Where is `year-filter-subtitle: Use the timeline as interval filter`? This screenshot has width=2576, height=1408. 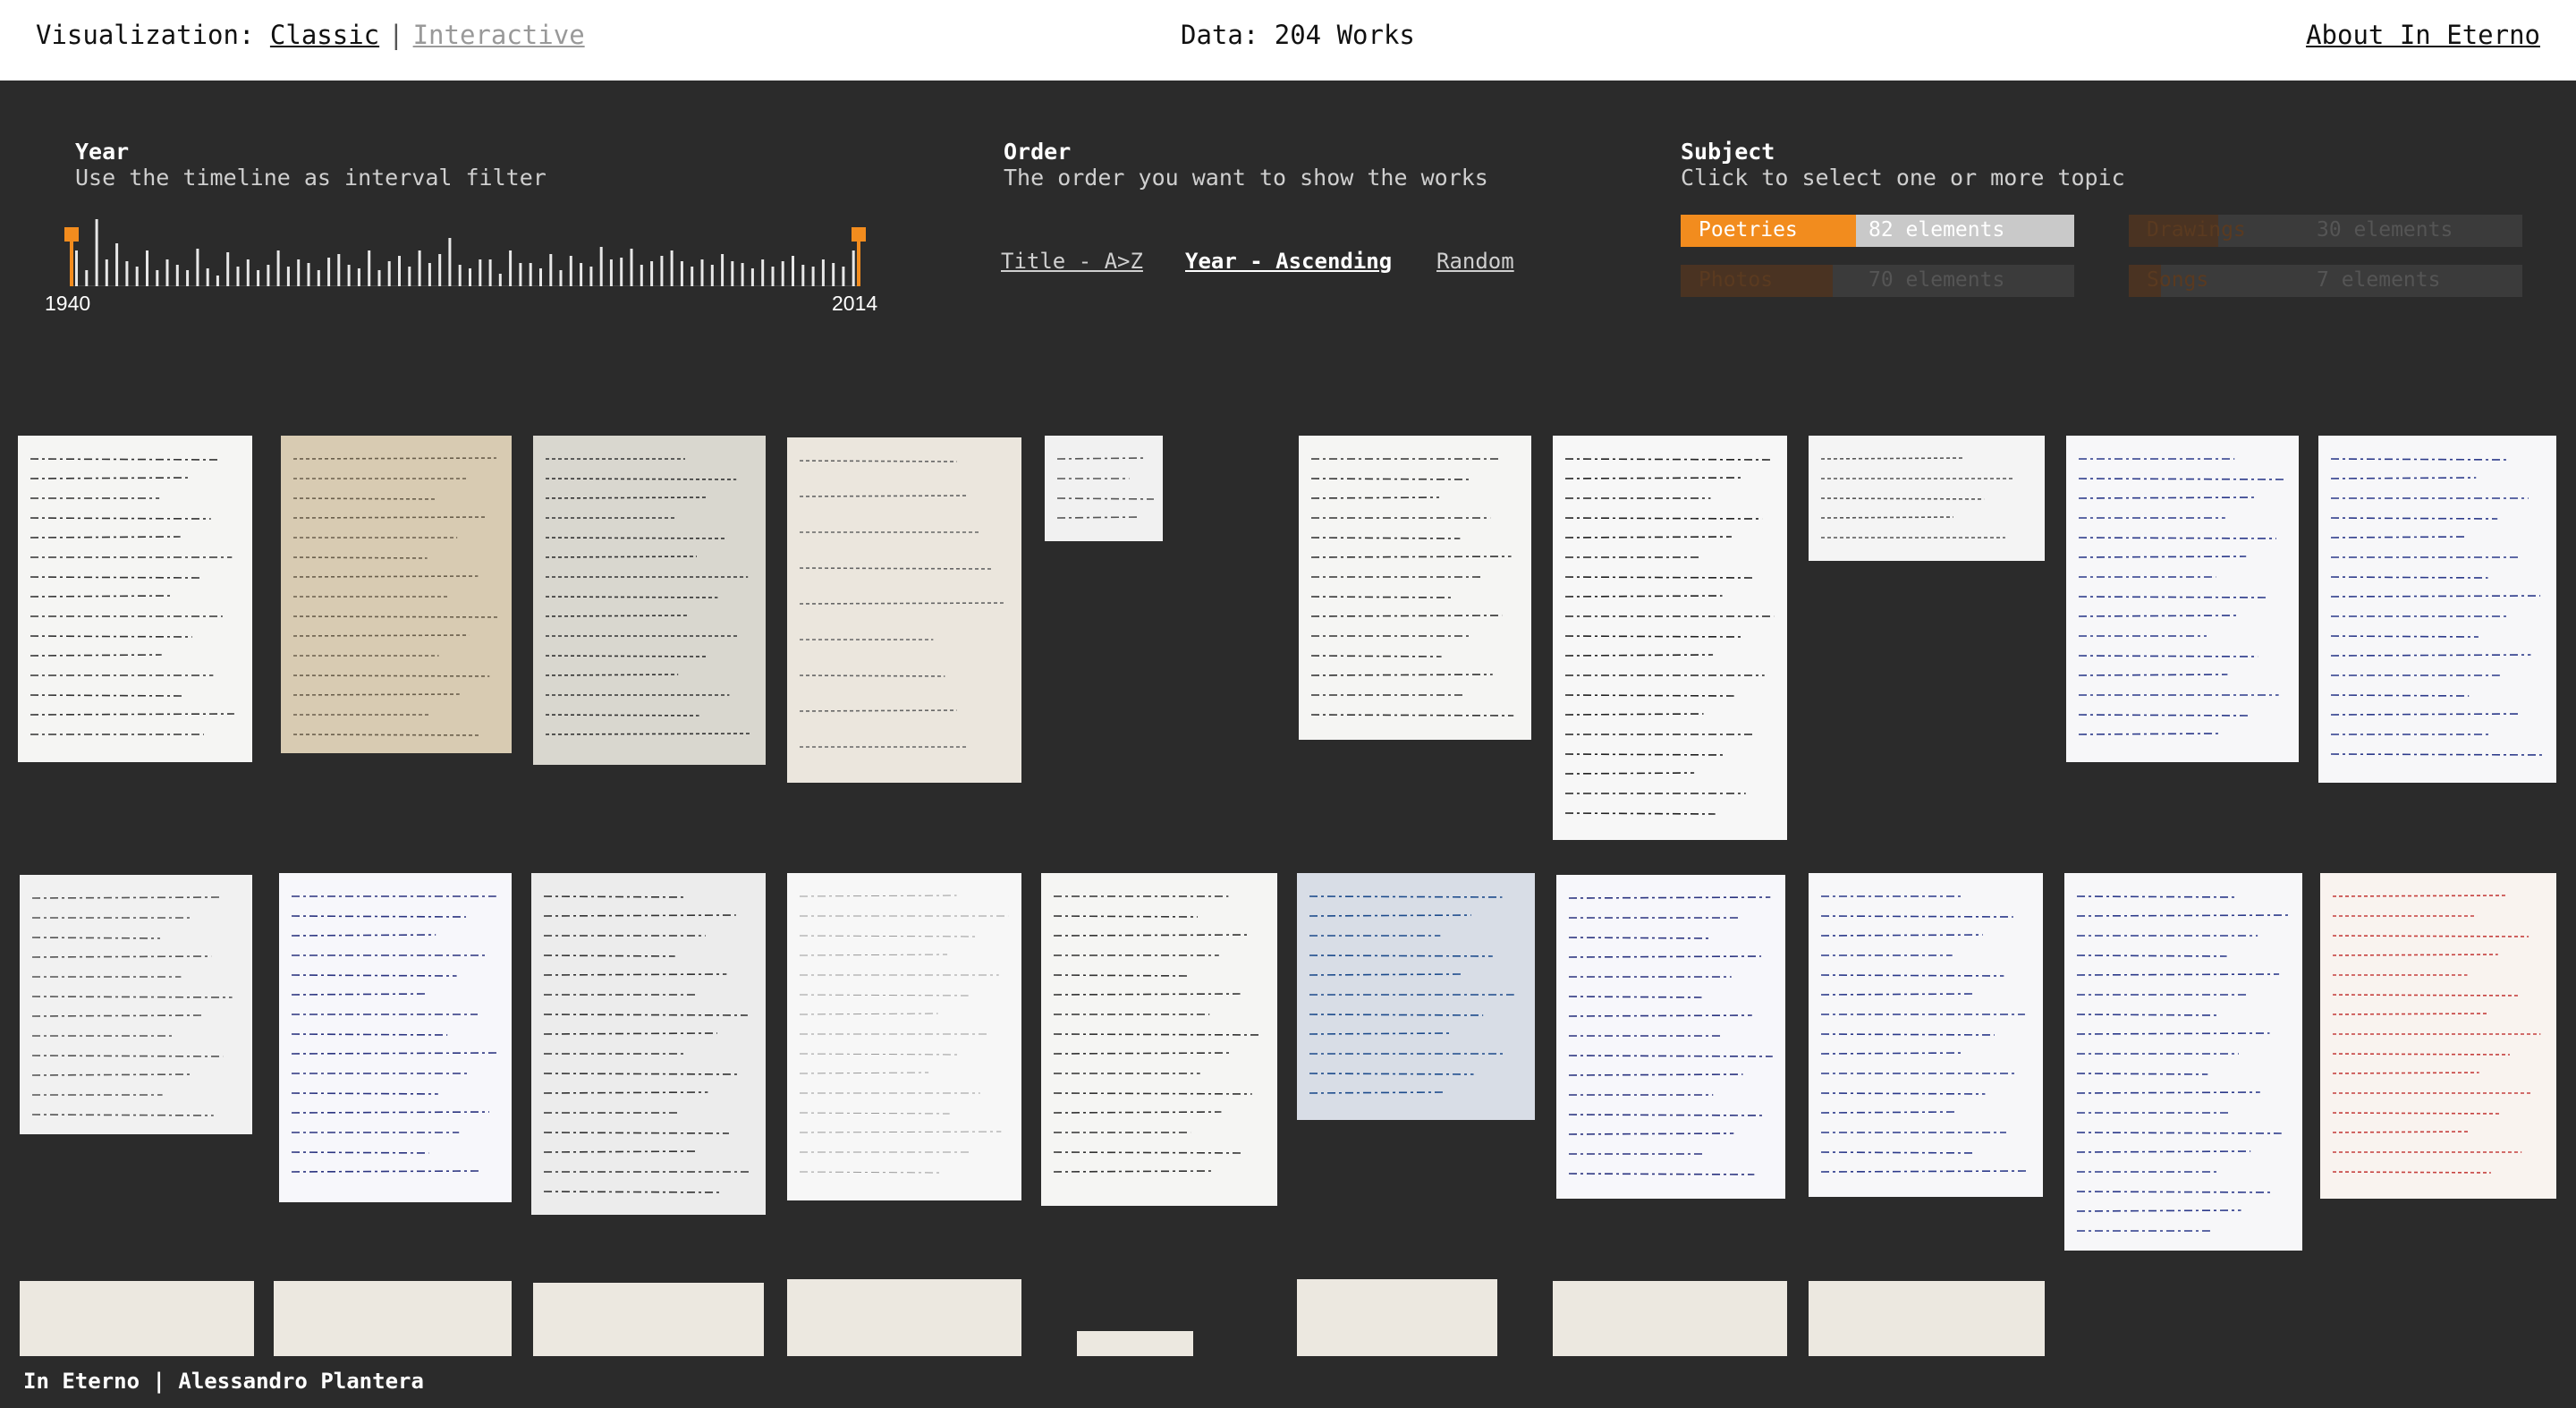
year-filter-subtitle: Use the timeline as interval filter is located at coordinates (311, 178).